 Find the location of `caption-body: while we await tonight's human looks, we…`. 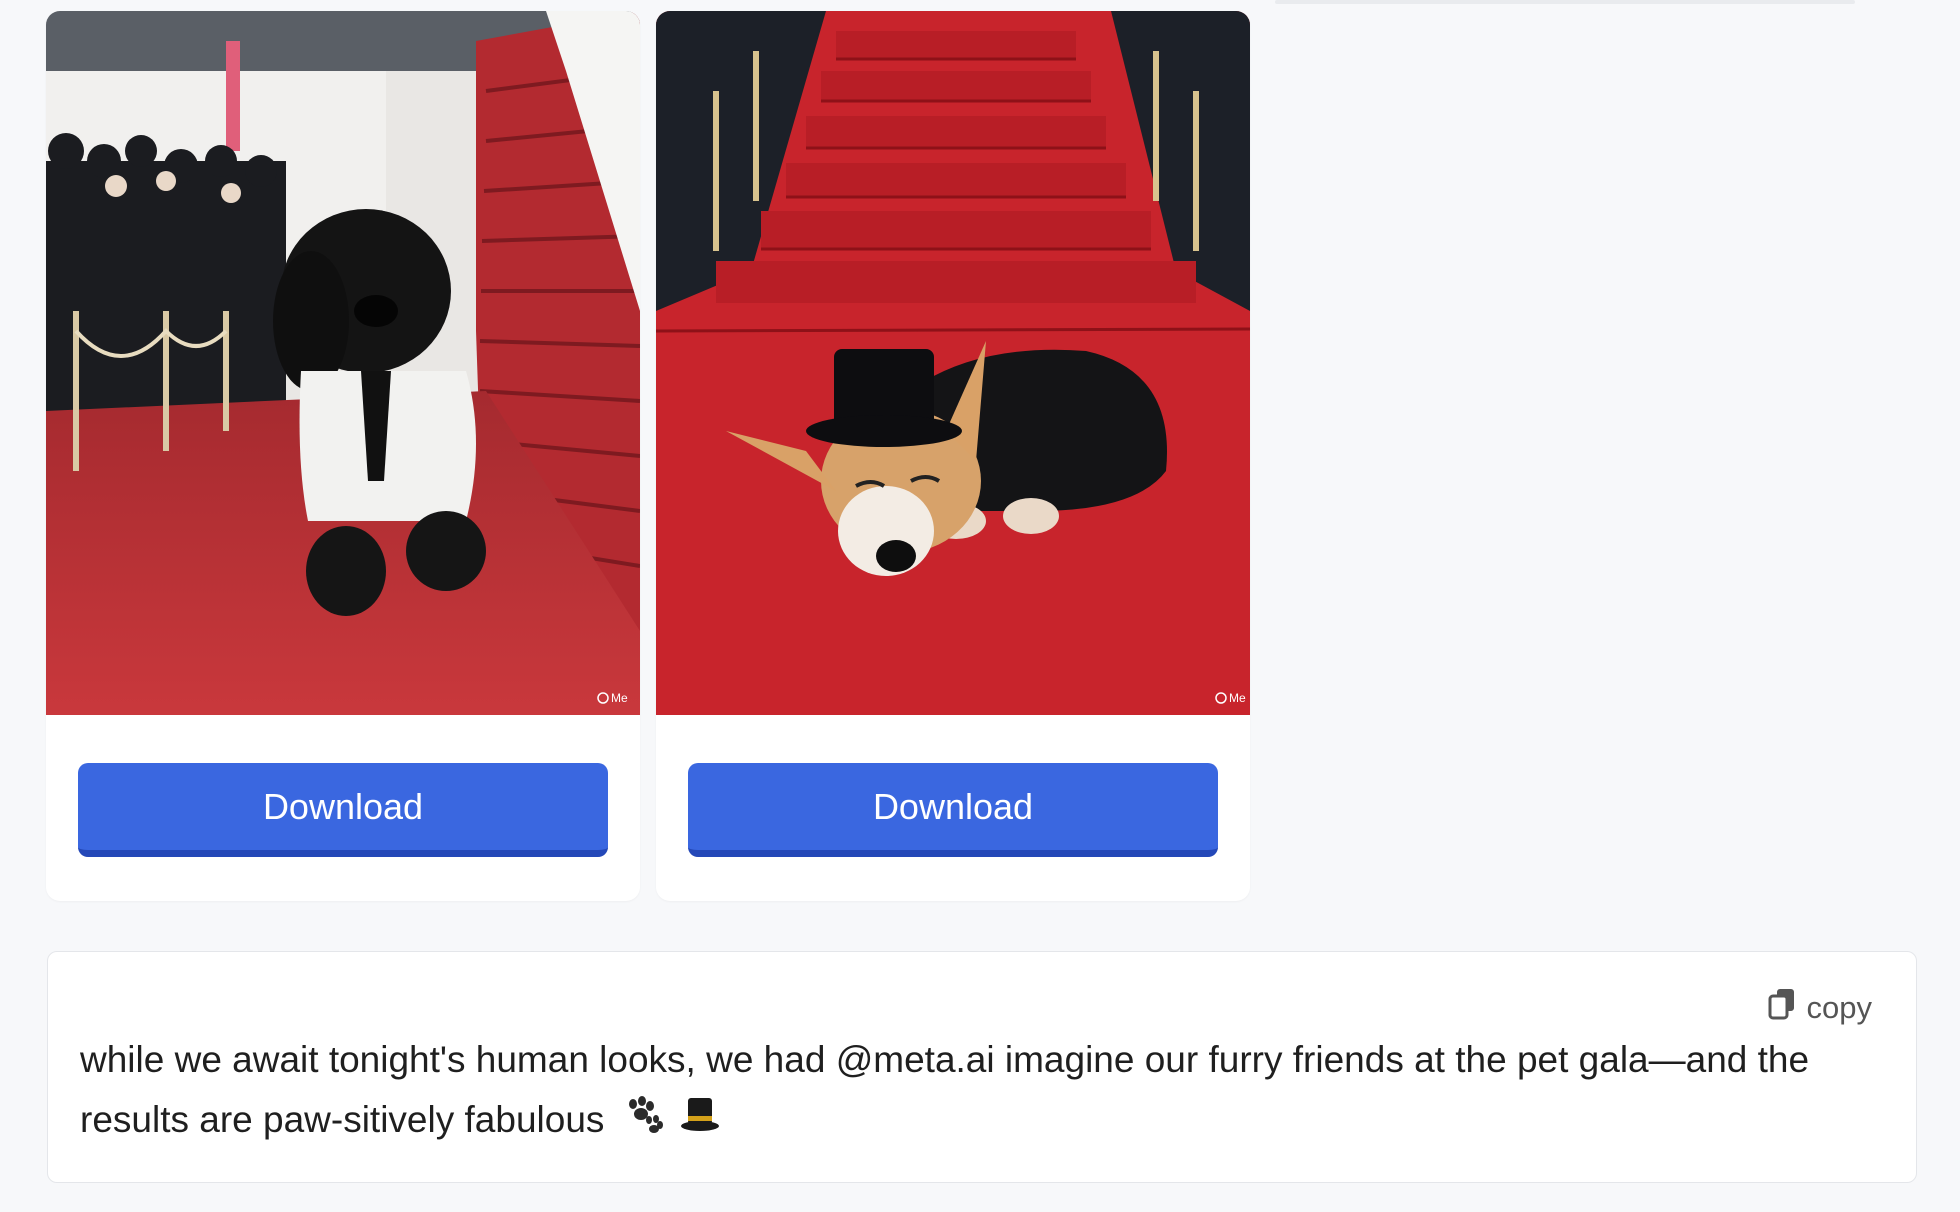

caption-body: while we await tonight's human looks, we… is located at coordinates (945, 1089).